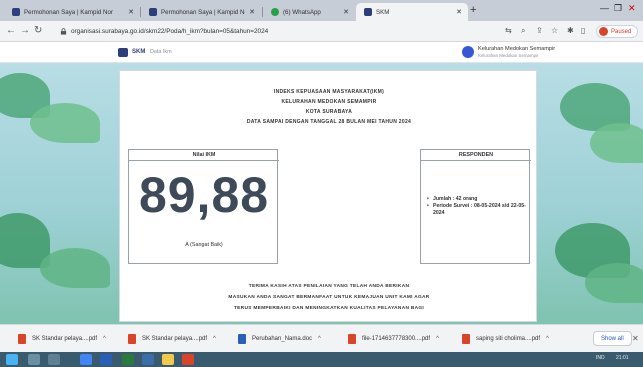 This screenshot has height=367, width=643. What do you see at coordinates (161, 52) in the screenshot?
I see `breadcrumb: Data Ikm` at bounding box center [161, 52].